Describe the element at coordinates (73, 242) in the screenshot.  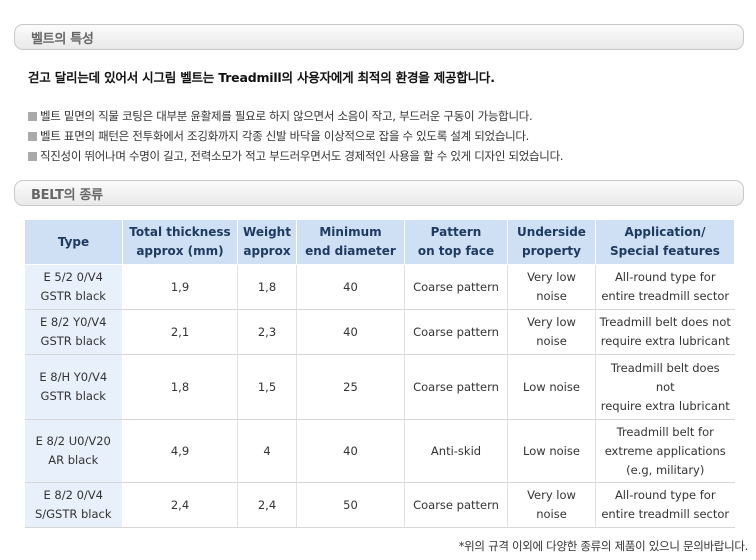
I see `header-type: Type` at that location.